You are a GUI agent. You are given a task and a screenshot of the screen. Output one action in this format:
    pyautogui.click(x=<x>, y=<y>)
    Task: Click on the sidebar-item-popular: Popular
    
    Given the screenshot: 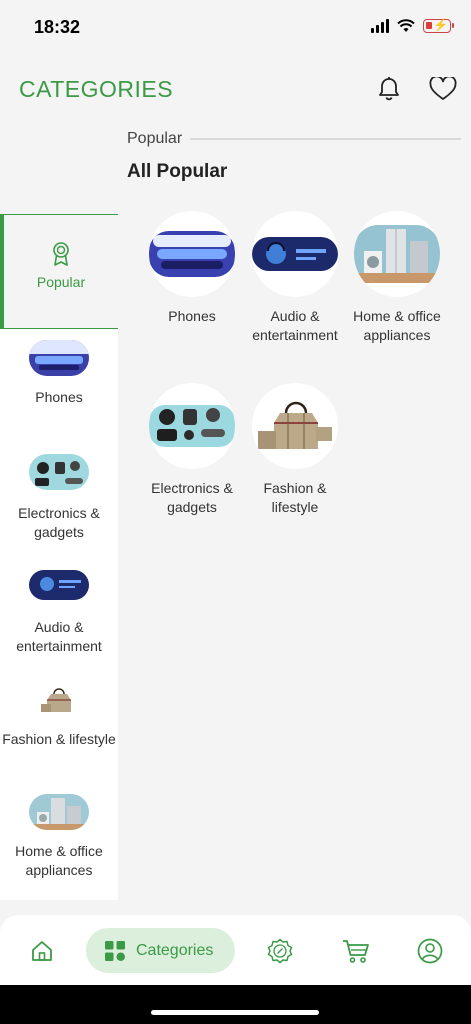 What is the action you would take?
    pyautogui.click(x=59, y=271)
    